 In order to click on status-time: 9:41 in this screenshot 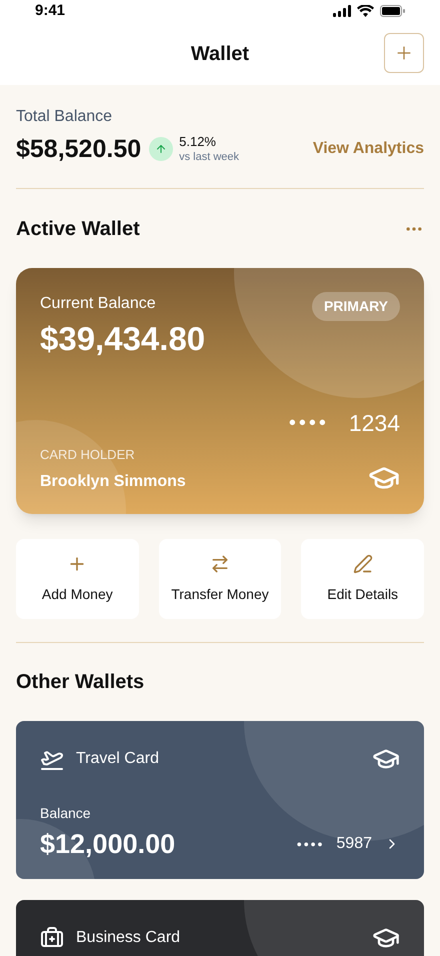, I will do `click(50, 11)`.